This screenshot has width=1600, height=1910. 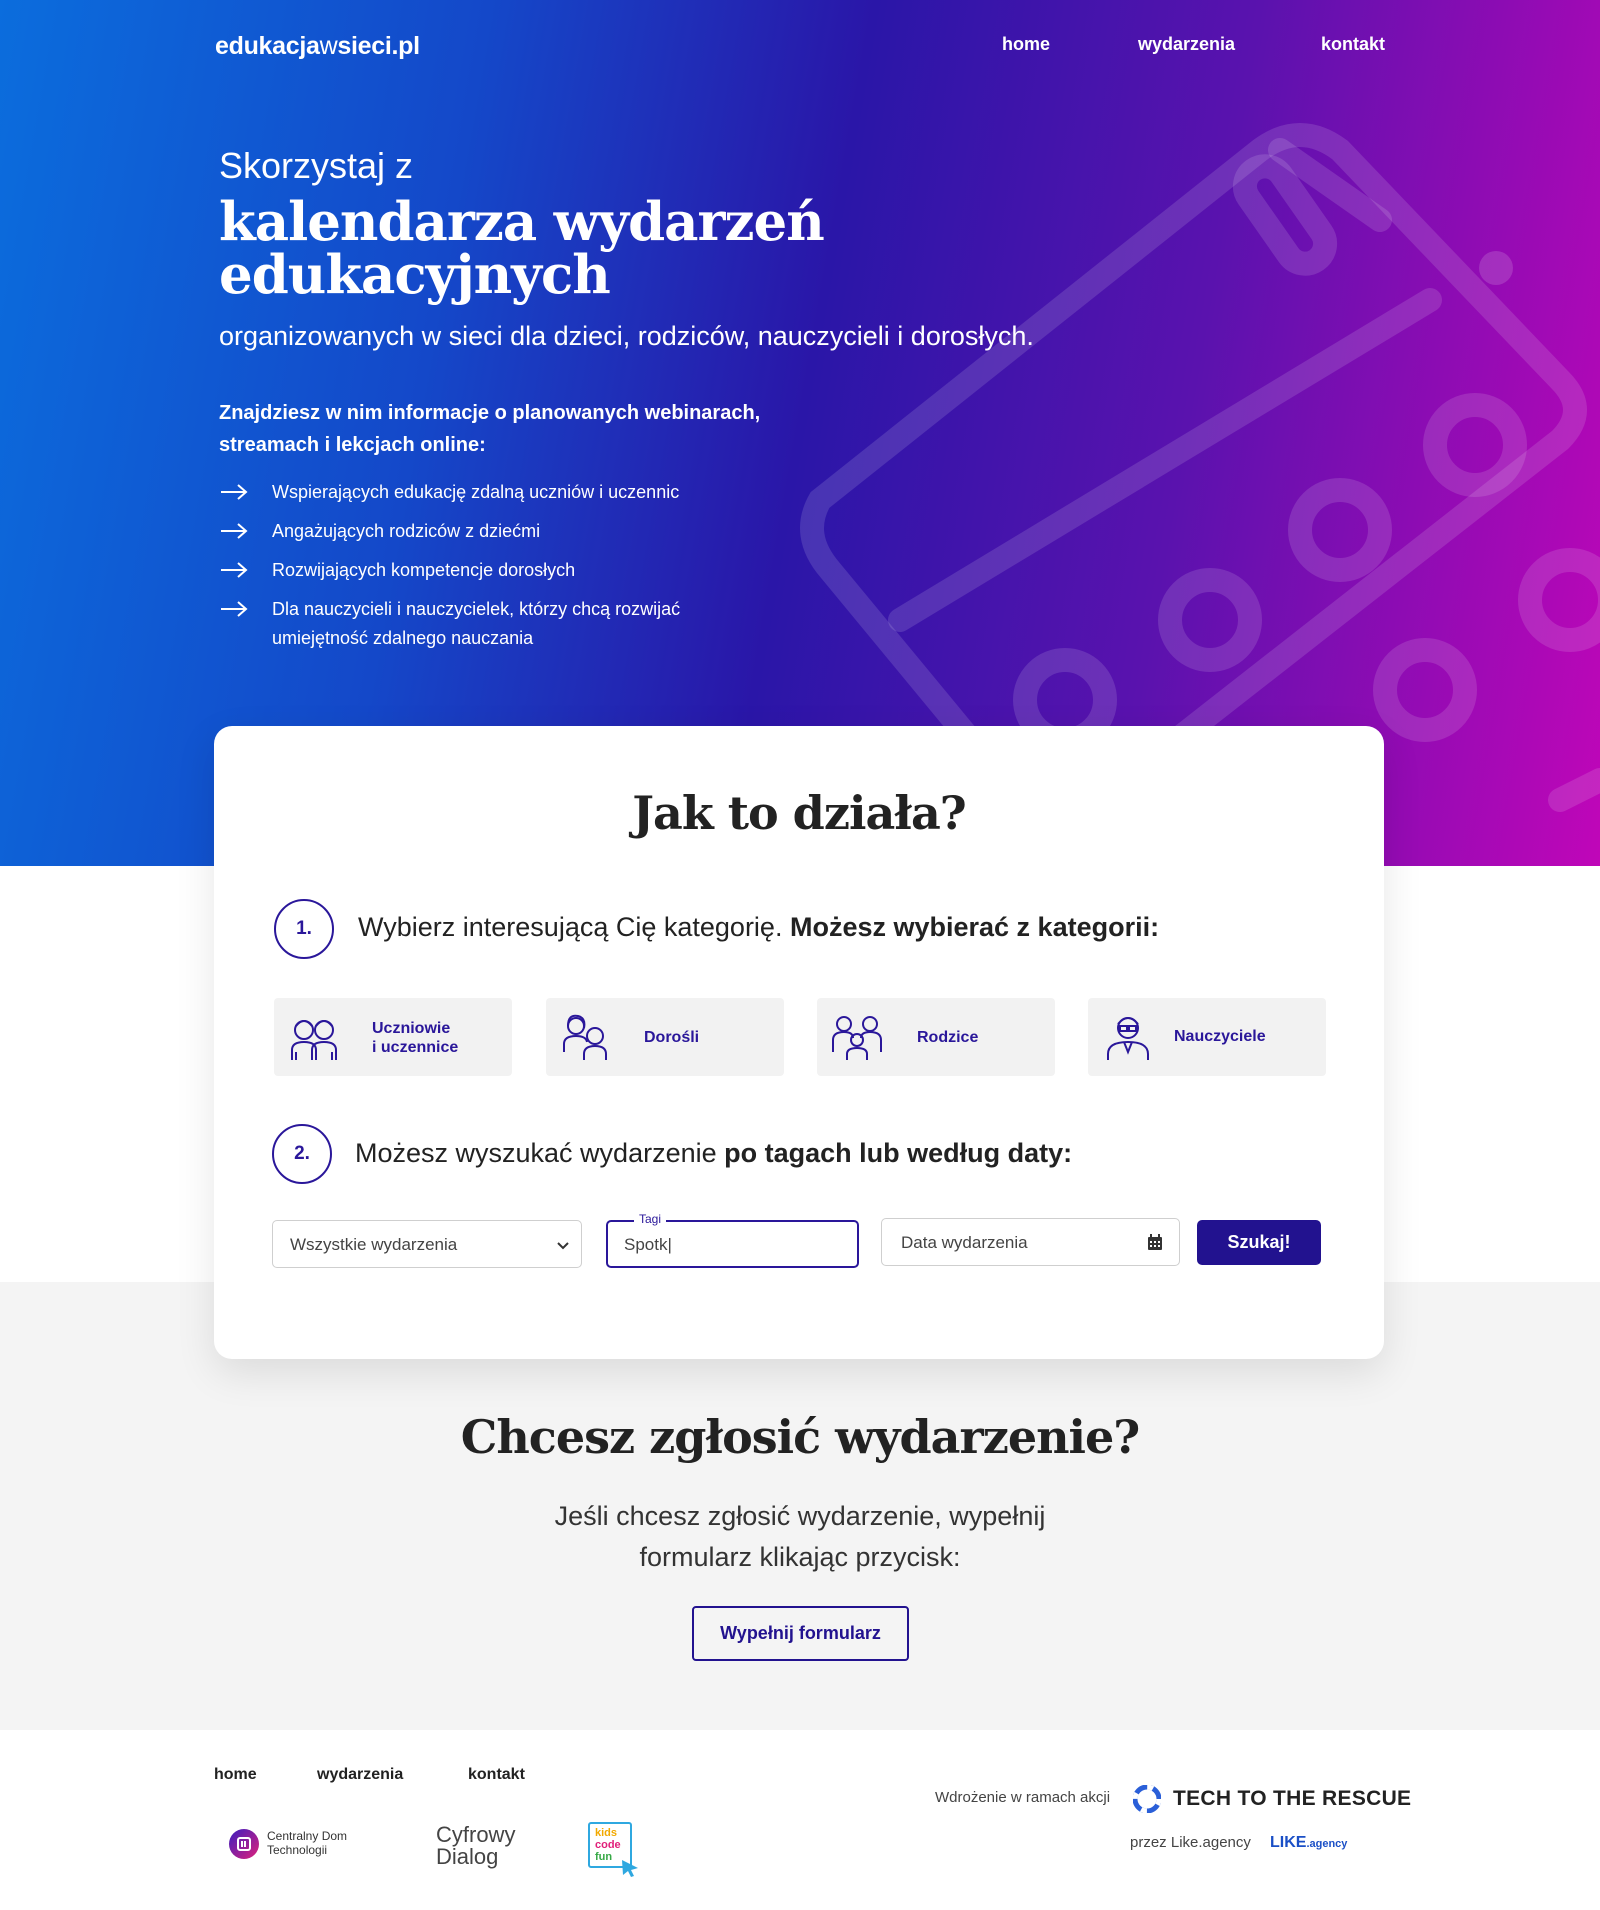 What do you see at coordinates (1147, 1799) in the screenshot?
I see `lifebuoy-icon` at bounding box center [1147, 1799].